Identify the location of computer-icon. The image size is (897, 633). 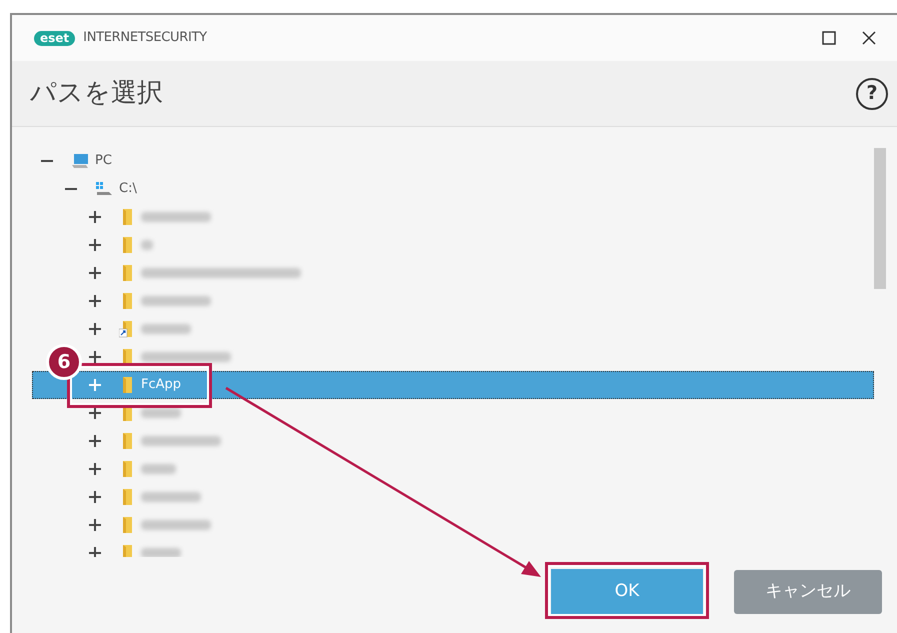
(80, 161).